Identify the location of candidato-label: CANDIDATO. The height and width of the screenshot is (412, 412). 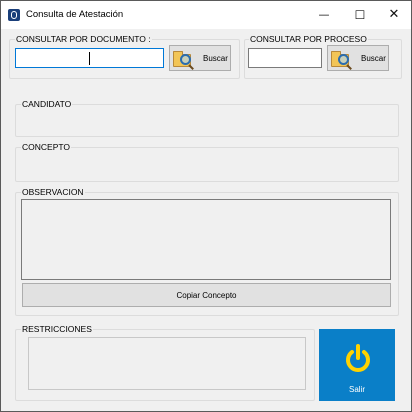
(47, 104).